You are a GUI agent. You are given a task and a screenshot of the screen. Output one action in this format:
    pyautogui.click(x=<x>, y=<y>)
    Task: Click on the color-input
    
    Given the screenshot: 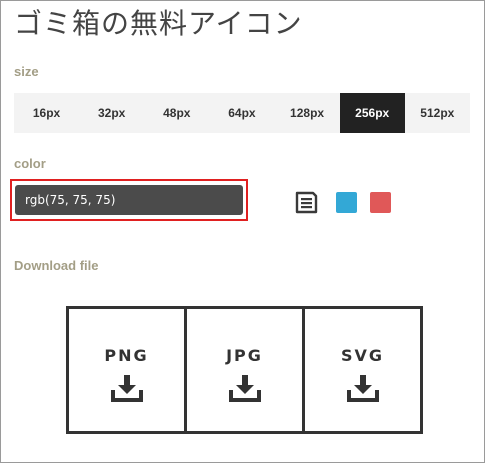 What is the action you would take?
    pyautogui.click(x=129, y=200)
    